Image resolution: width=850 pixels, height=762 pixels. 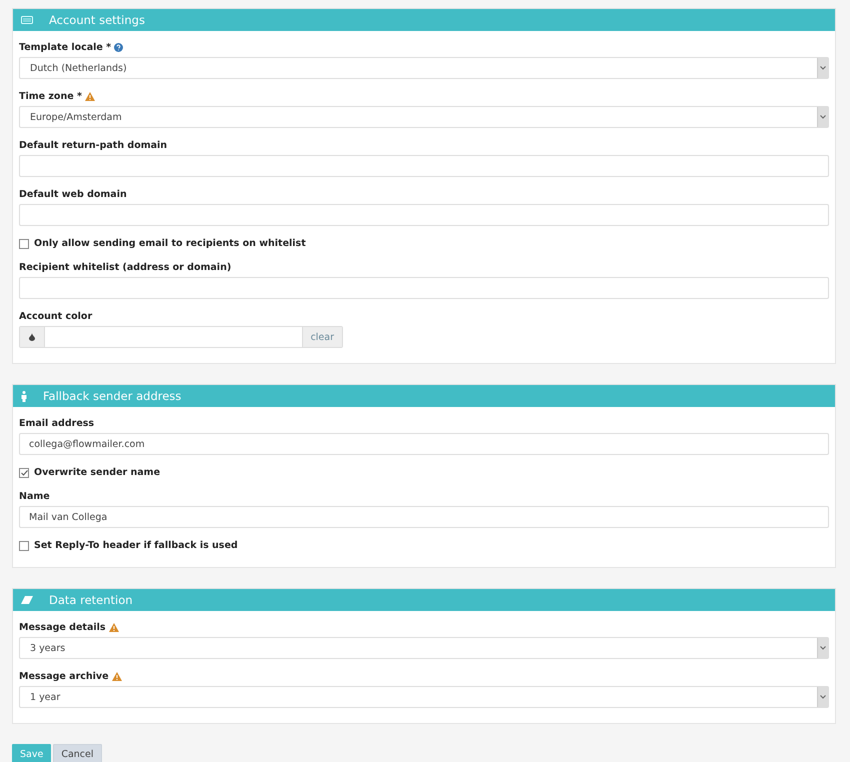 I want to click on panel-title: Fallback sender address, so click(x=112, y=396).